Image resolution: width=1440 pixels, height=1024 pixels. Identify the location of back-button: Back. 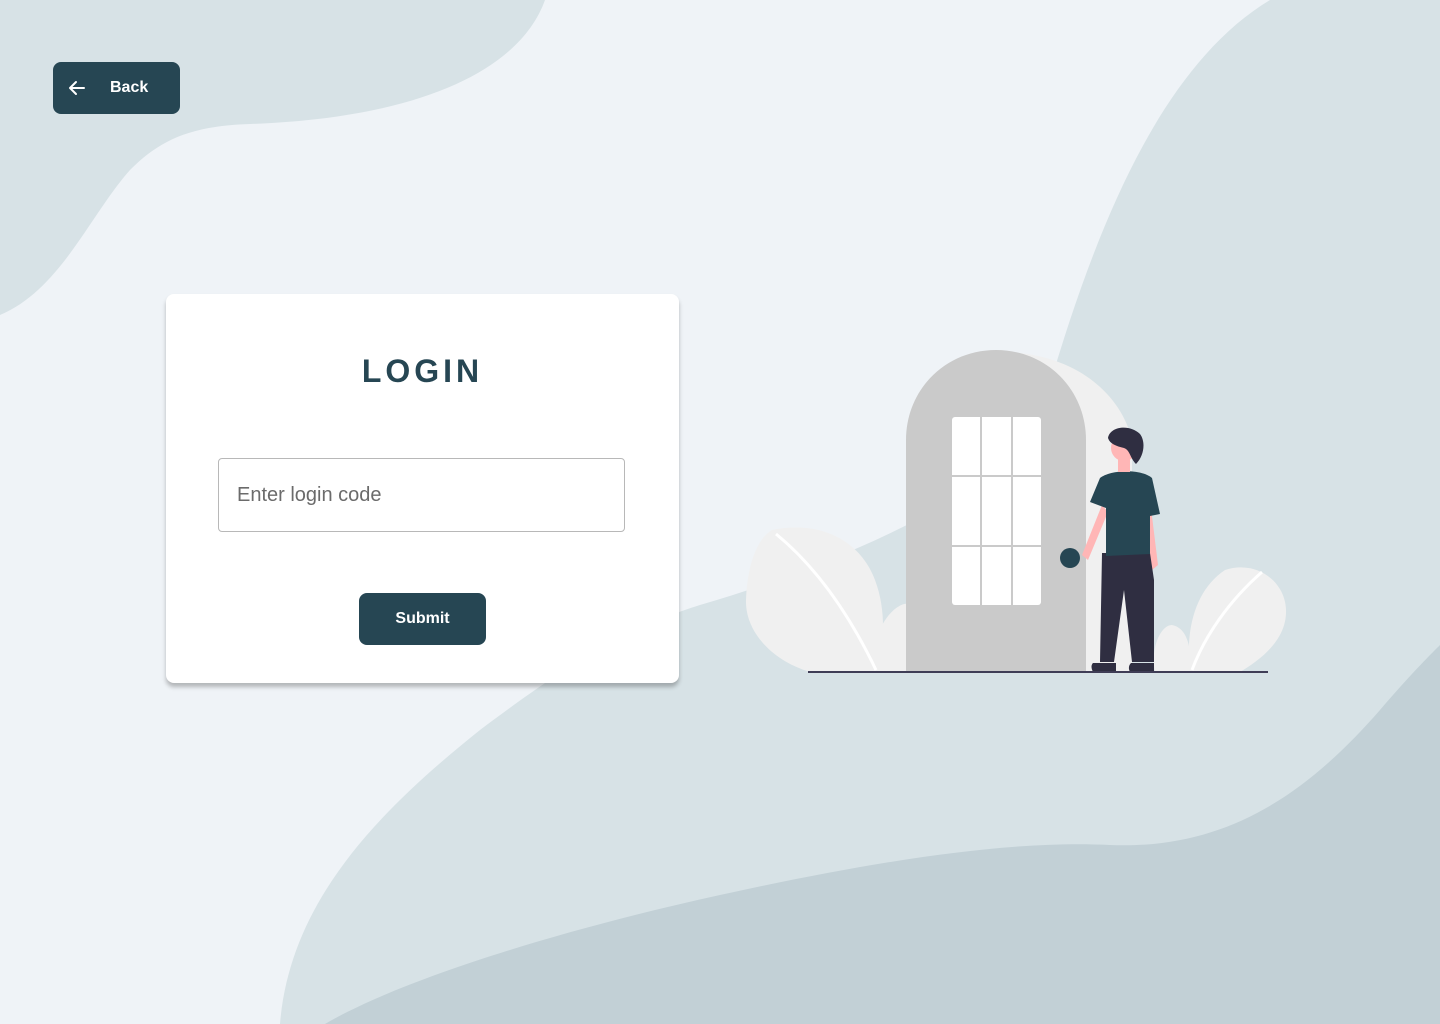
(116, 88).